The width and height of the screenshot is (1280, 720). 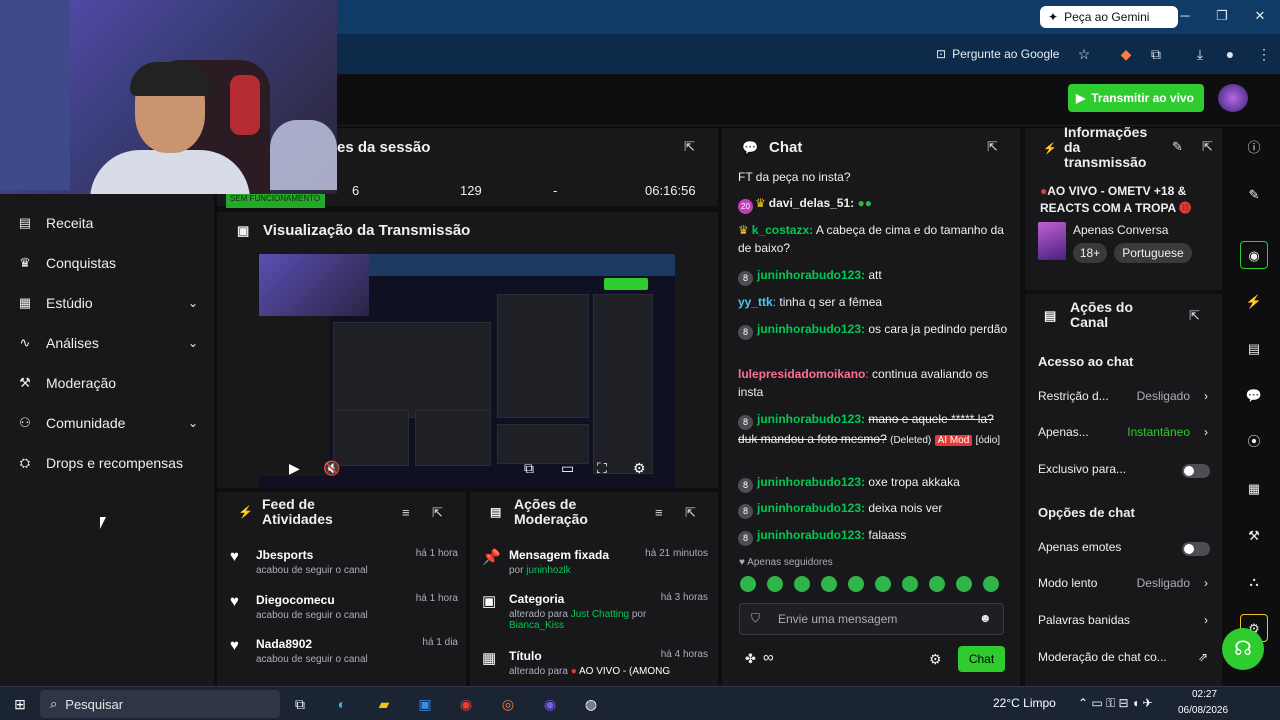 What do you see at coordinates (491, 557) in the screenshot?
I see `pin-icon: 📌` at bounding box center [491, 557].